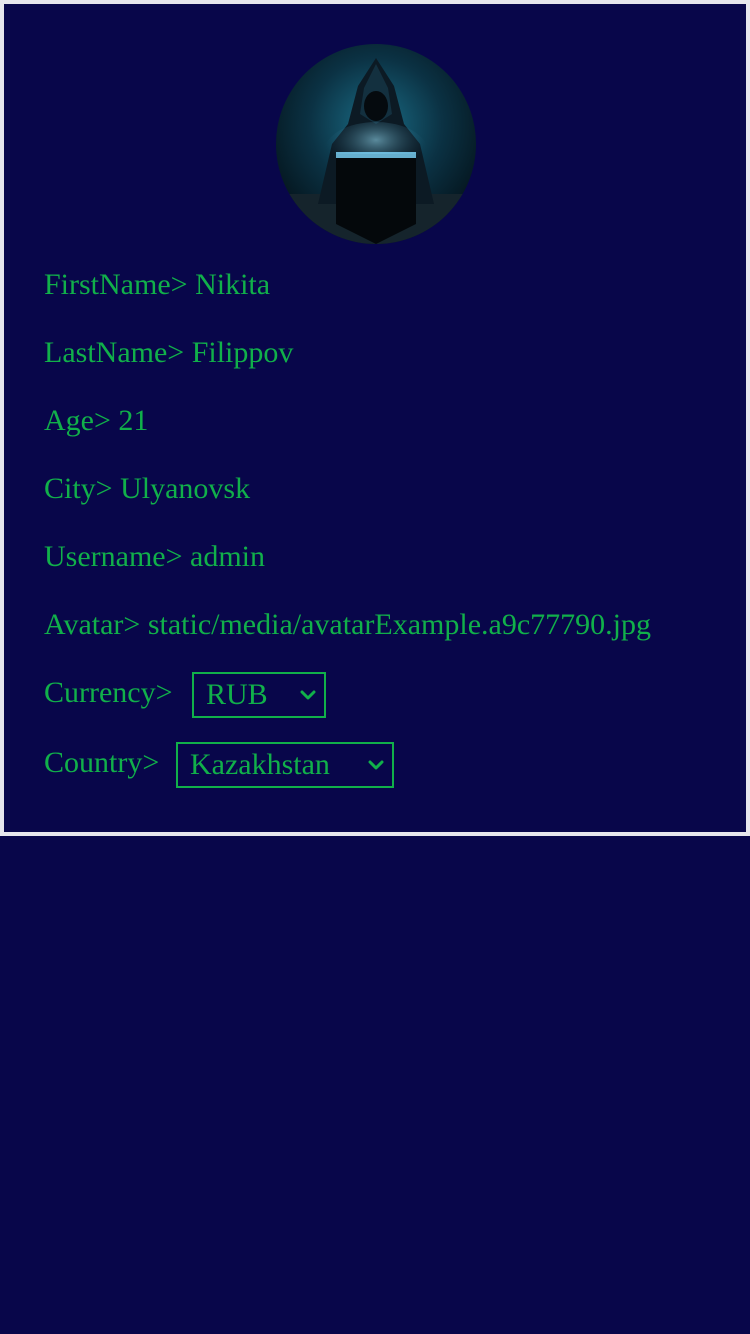 This screenshot has height=1334, width=750. I want to click on hooded-hacker-avatar-image, so click(376, 144).